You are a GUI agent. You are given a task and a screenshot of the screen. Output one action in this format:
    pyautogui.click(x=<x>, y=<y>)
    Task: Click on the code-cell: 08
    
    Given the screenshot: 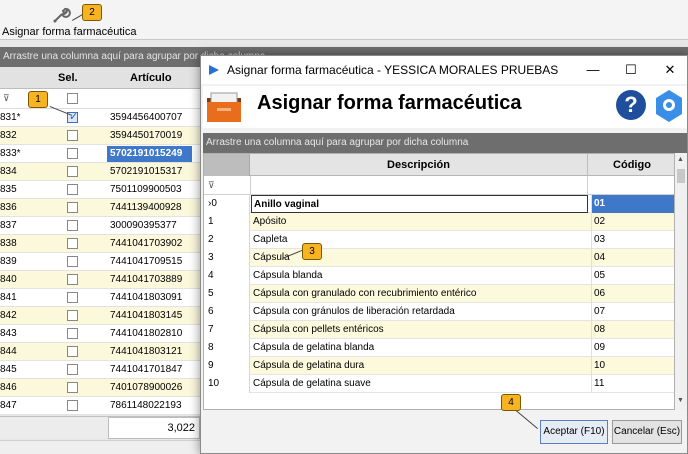 What is the action you would take?
    pyautogui.click(x=632, y=330)
    